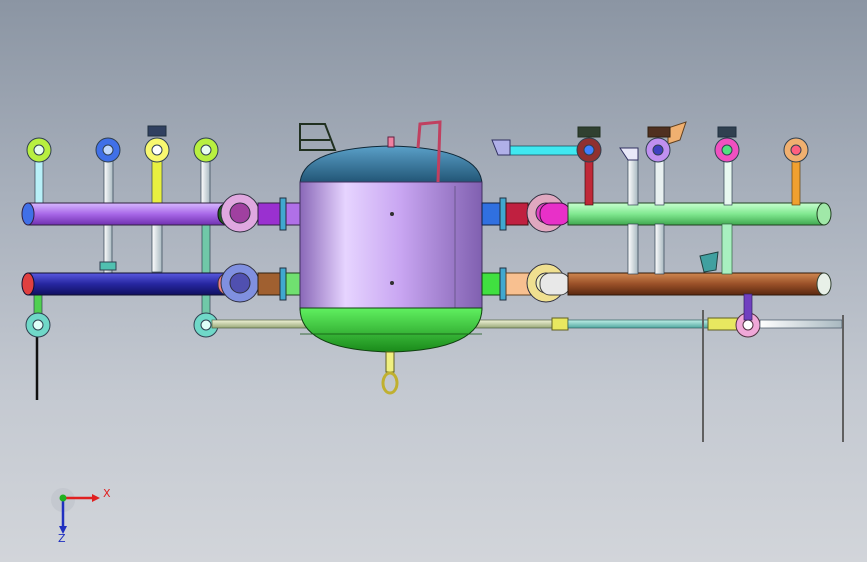  Describe the element at coordinates (122, 231) in the screenshot. I see `left-flanges` at that location.